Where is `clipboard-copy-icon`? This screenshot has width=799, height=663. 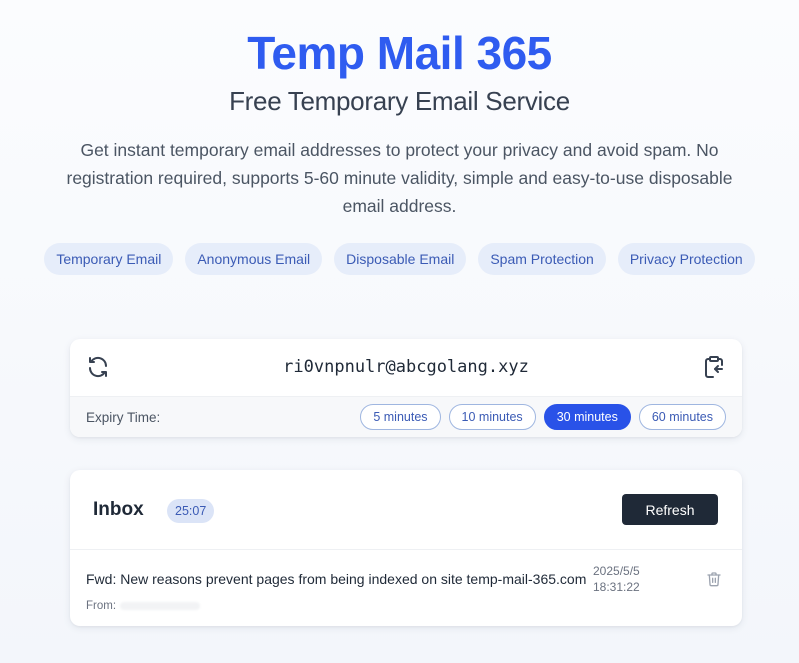
clipboard-copy-icon is located at coordinates (714, 367).